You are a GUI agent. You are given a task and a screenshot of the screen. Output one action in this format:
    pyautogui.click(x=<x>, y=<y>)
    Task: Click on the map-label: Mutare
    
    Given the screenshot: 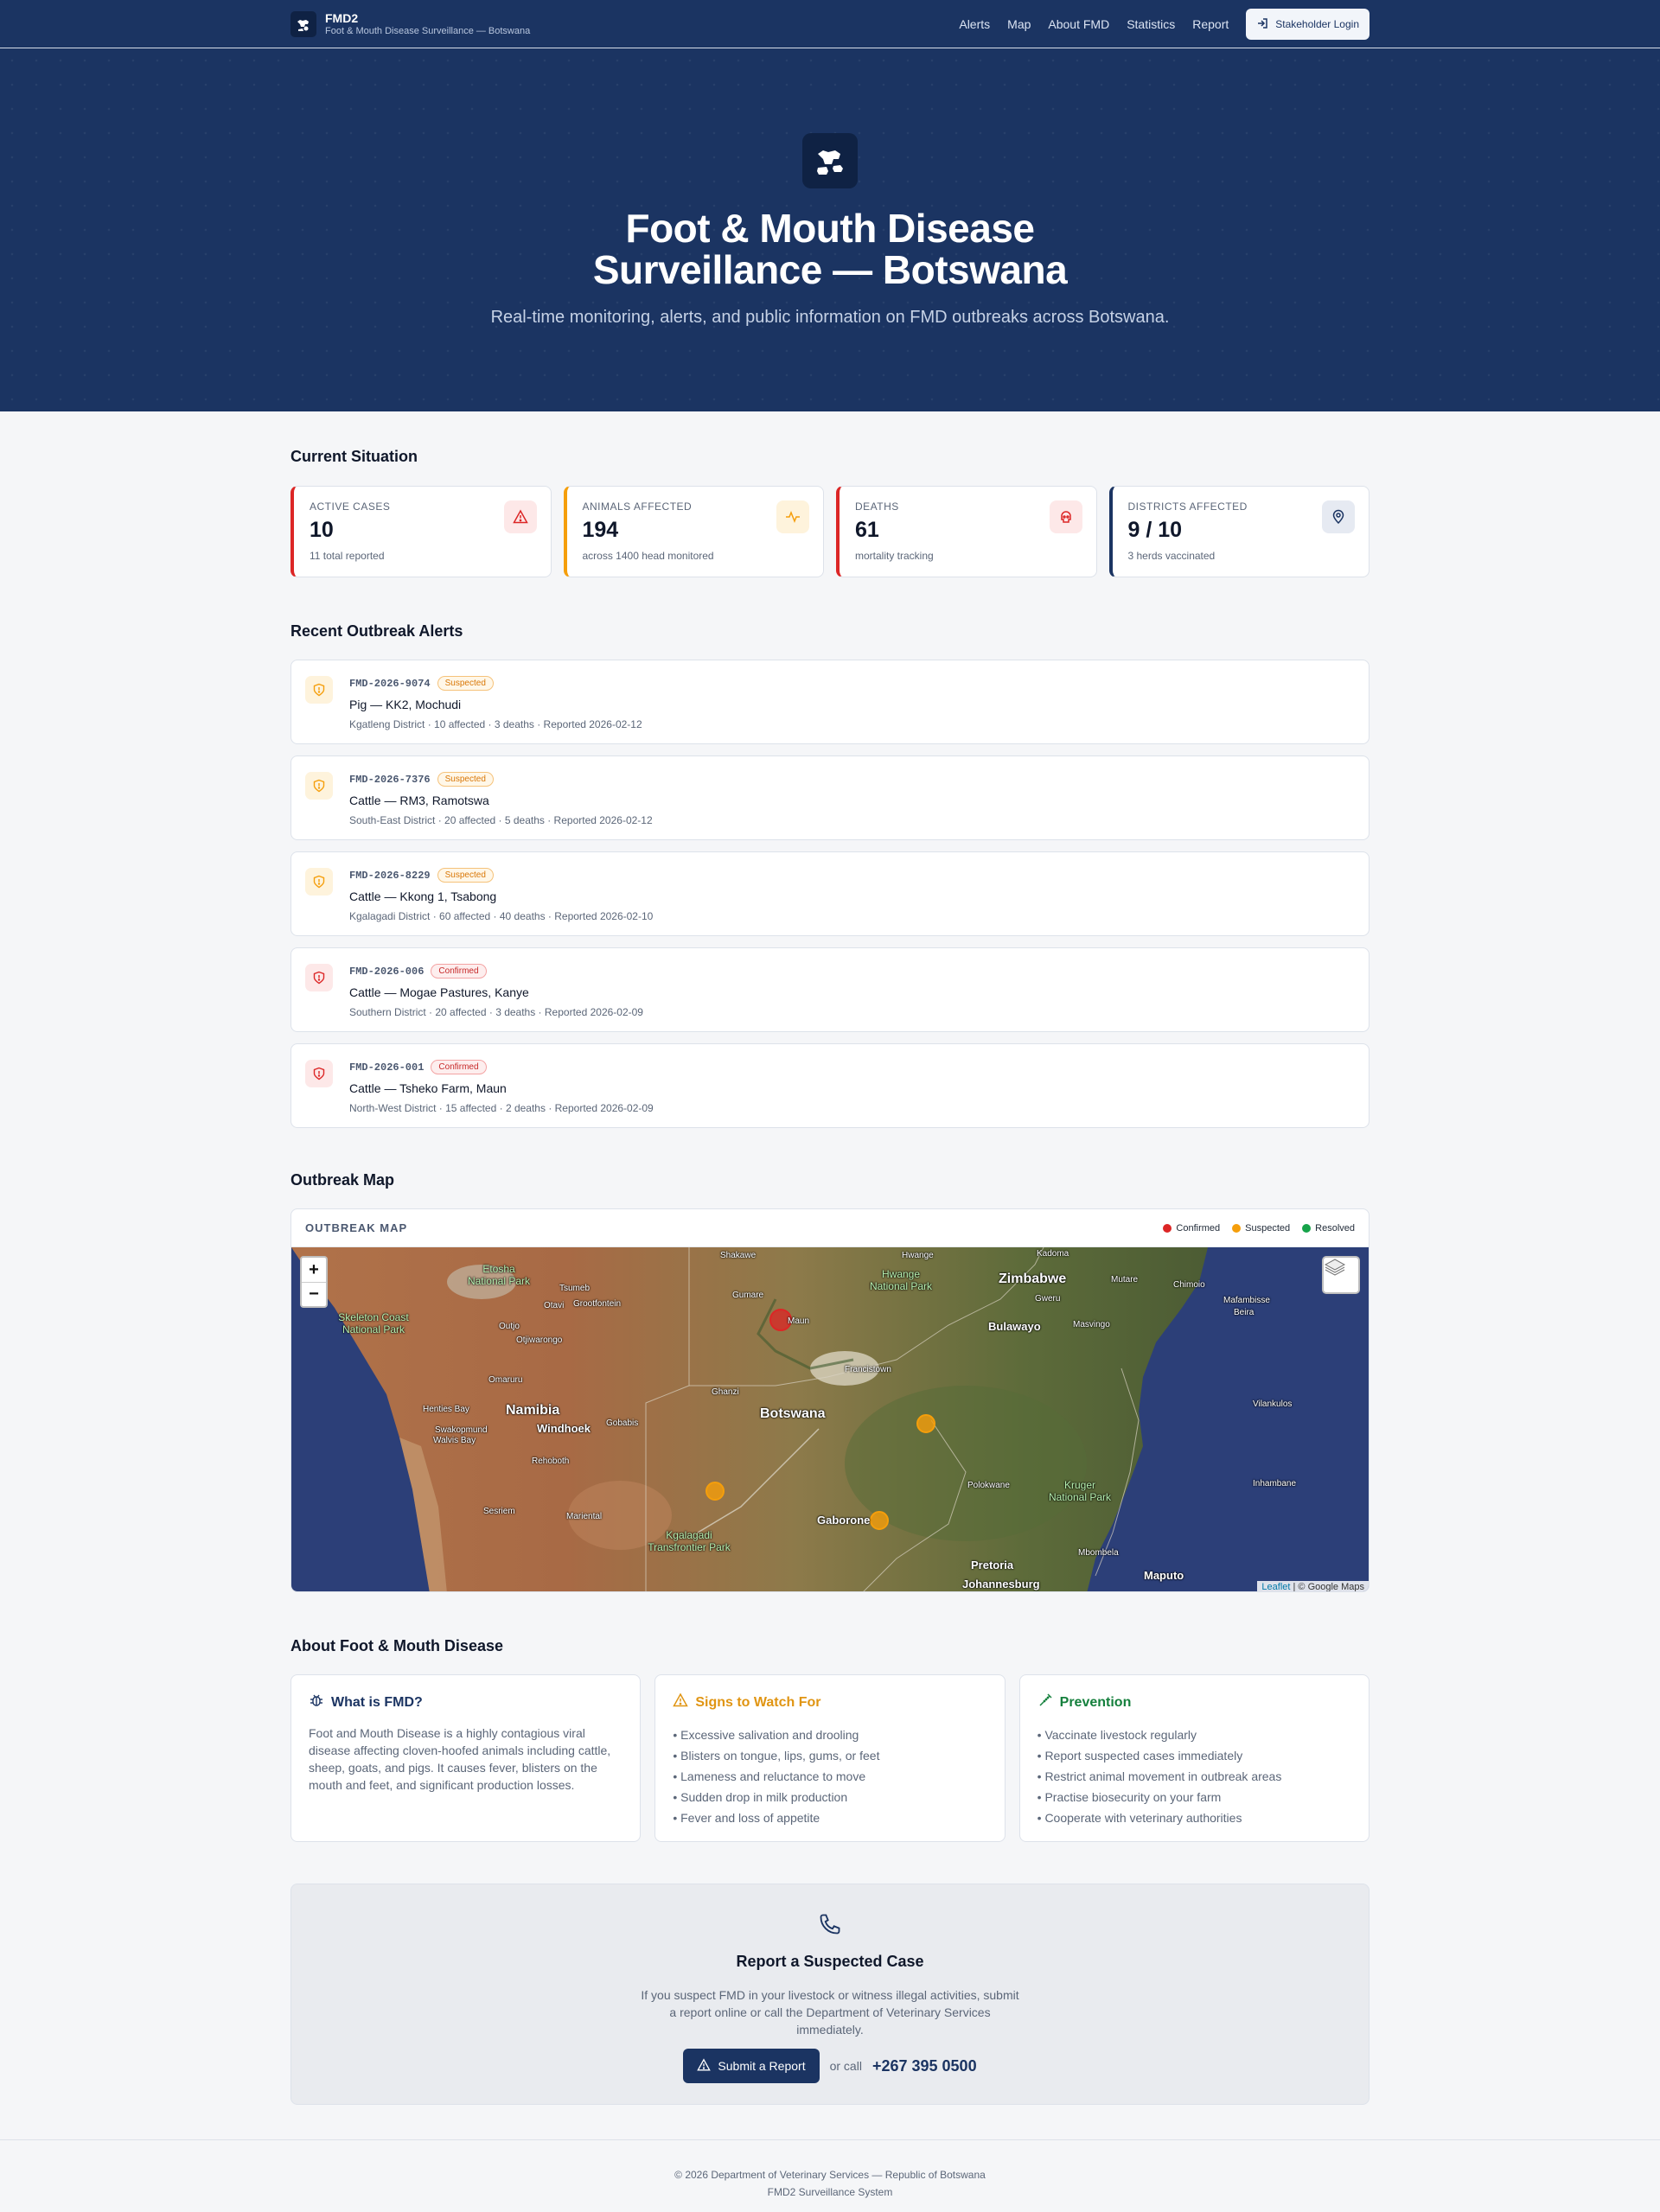 What is the action you would take?
    pyautogui.click(x=1125, y=1279)
    